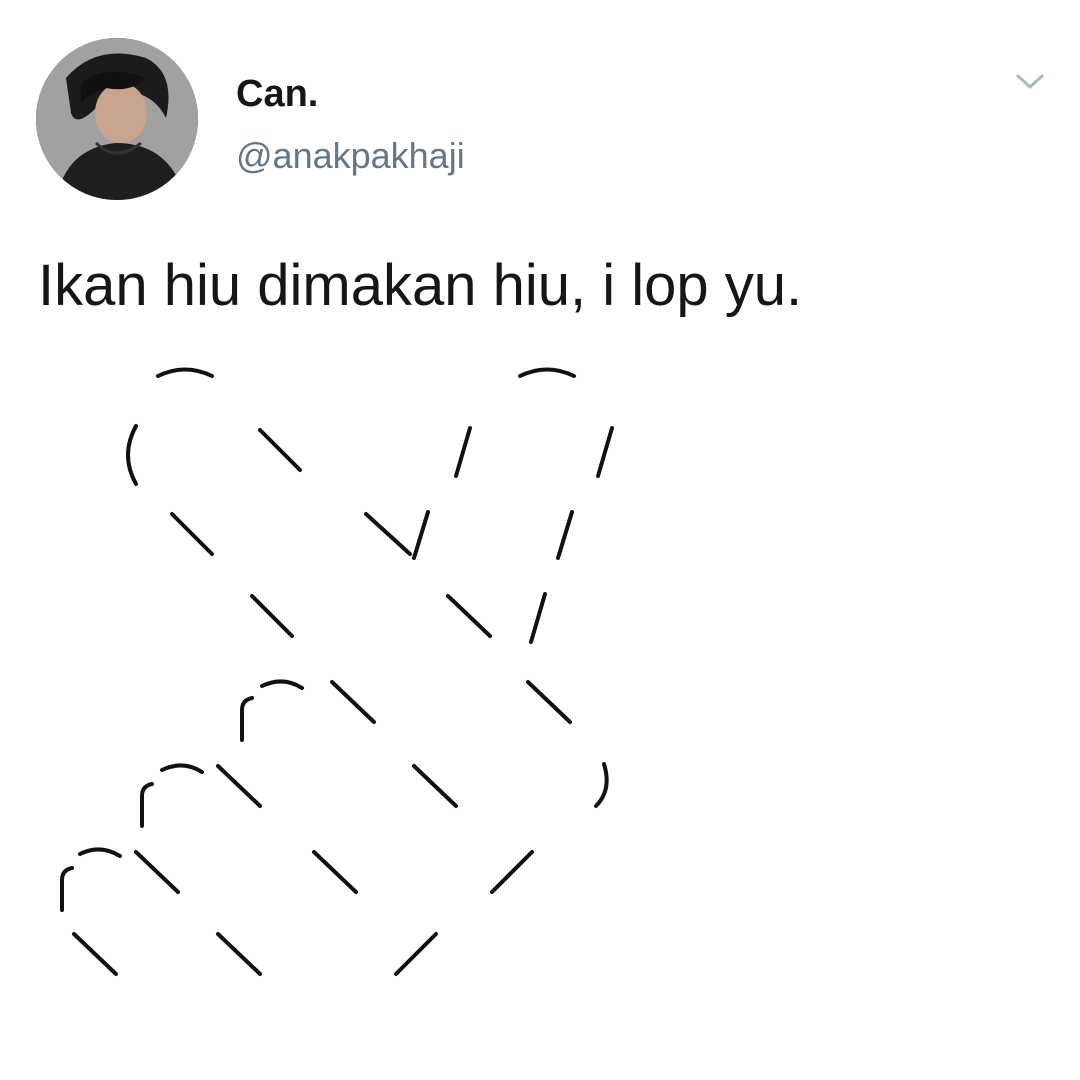  I want to click on chevron-down-icon, so click(1030, 81).